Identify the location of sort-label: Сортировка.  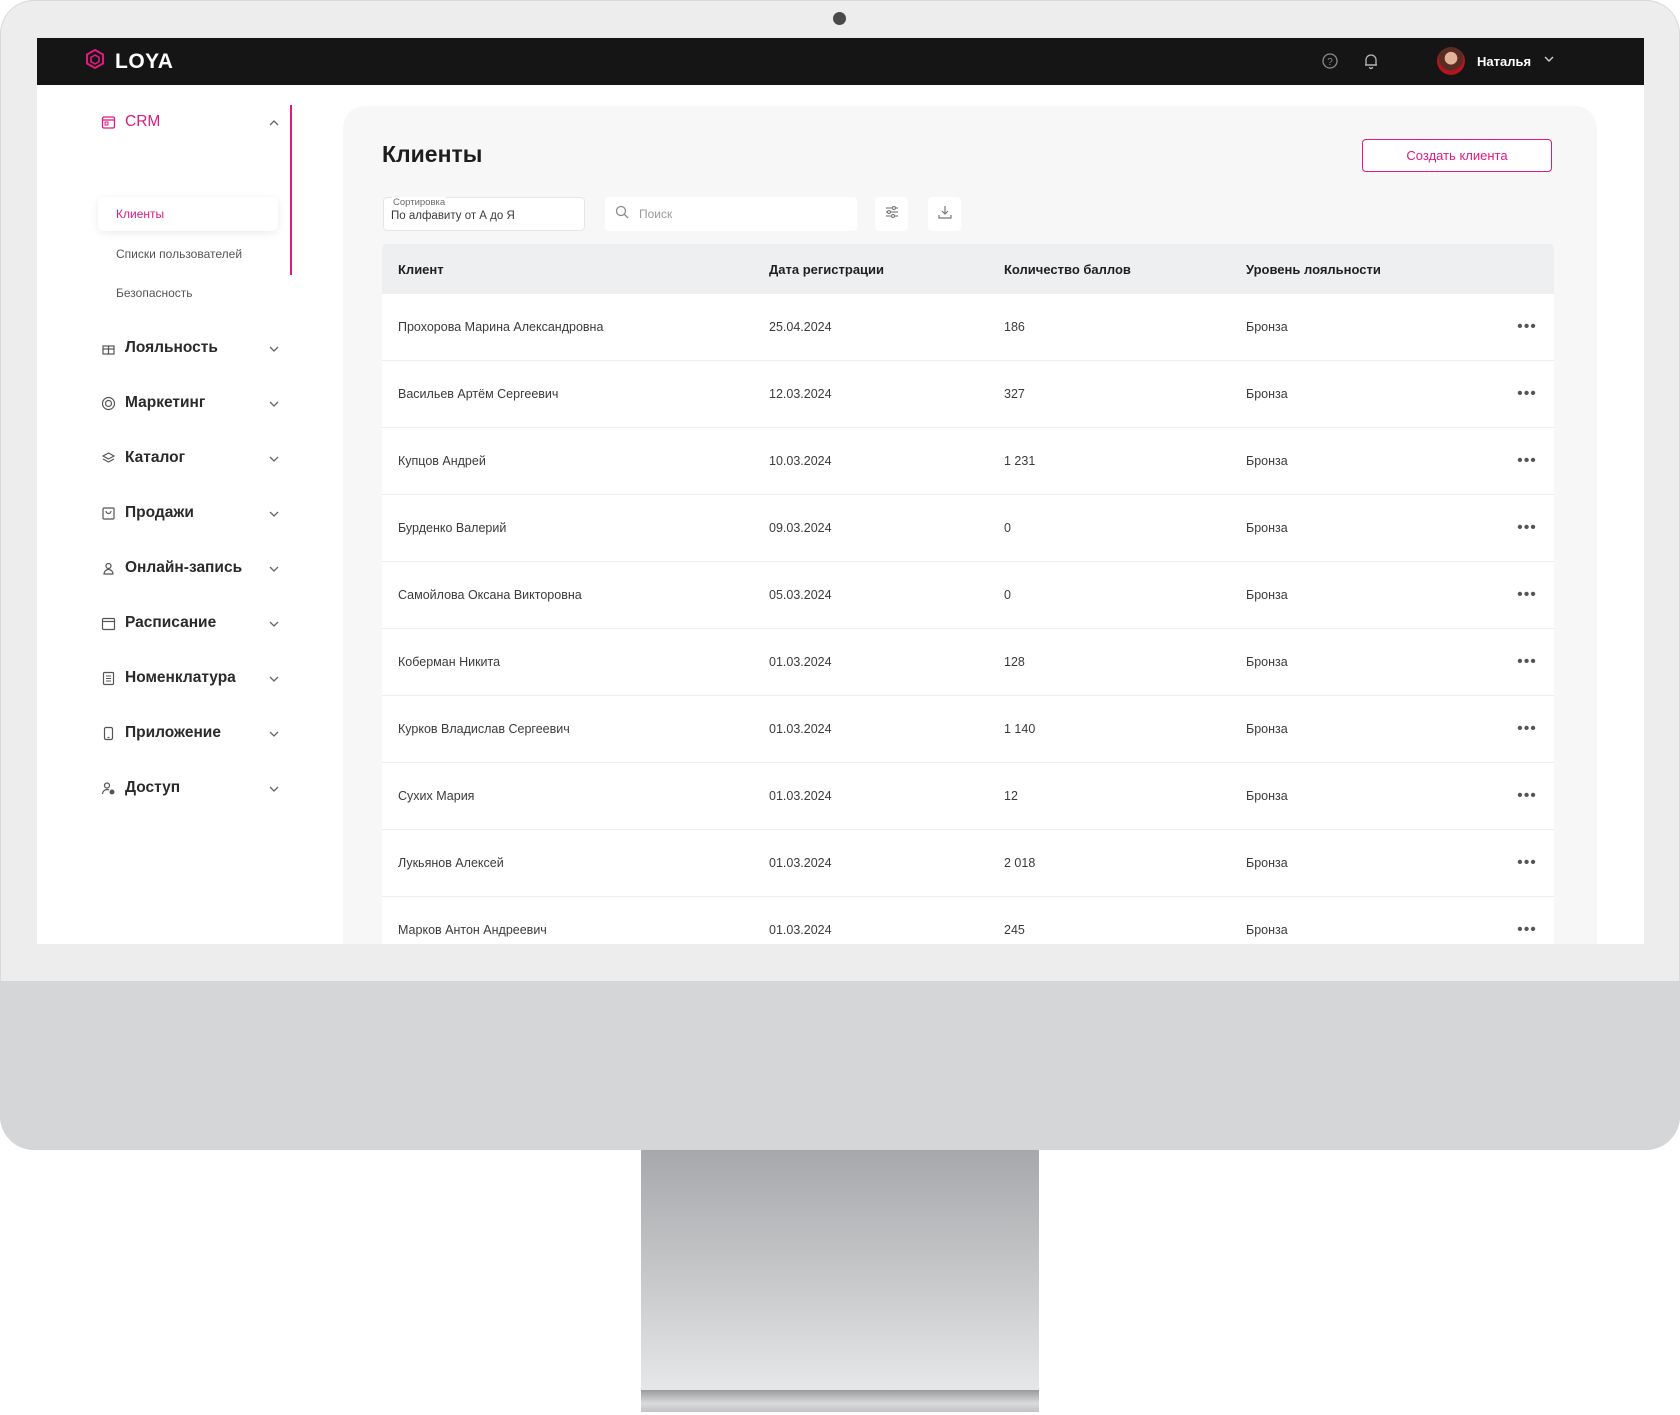
(419, 202).